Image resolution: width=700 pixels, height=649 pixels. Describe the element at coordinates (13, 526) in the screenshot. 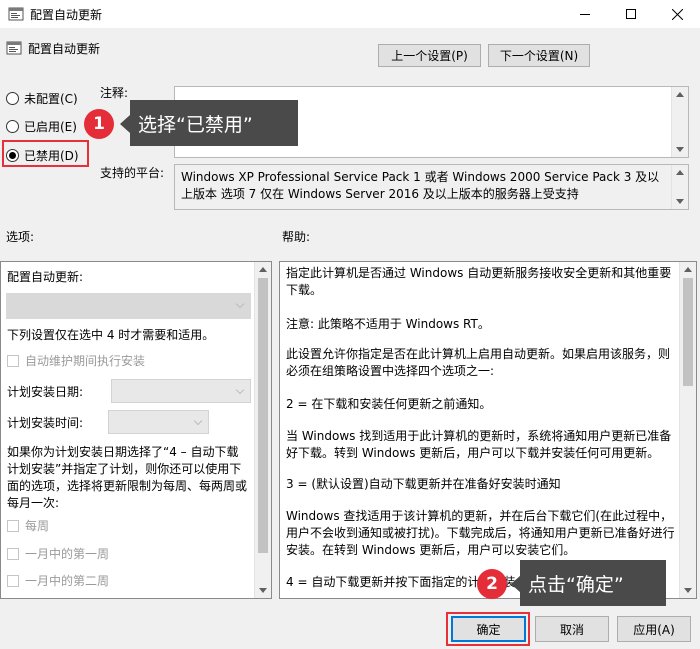

I see `weekly-checkbox` at that location.